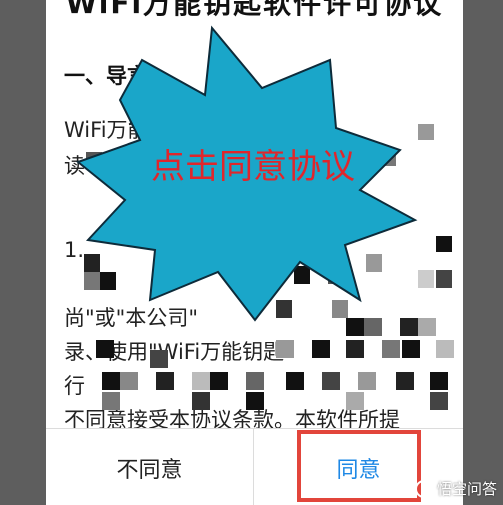 The height and width of the screenshot is (505, 503). I want to click on watermark-logo-icon, so click(423, 488).